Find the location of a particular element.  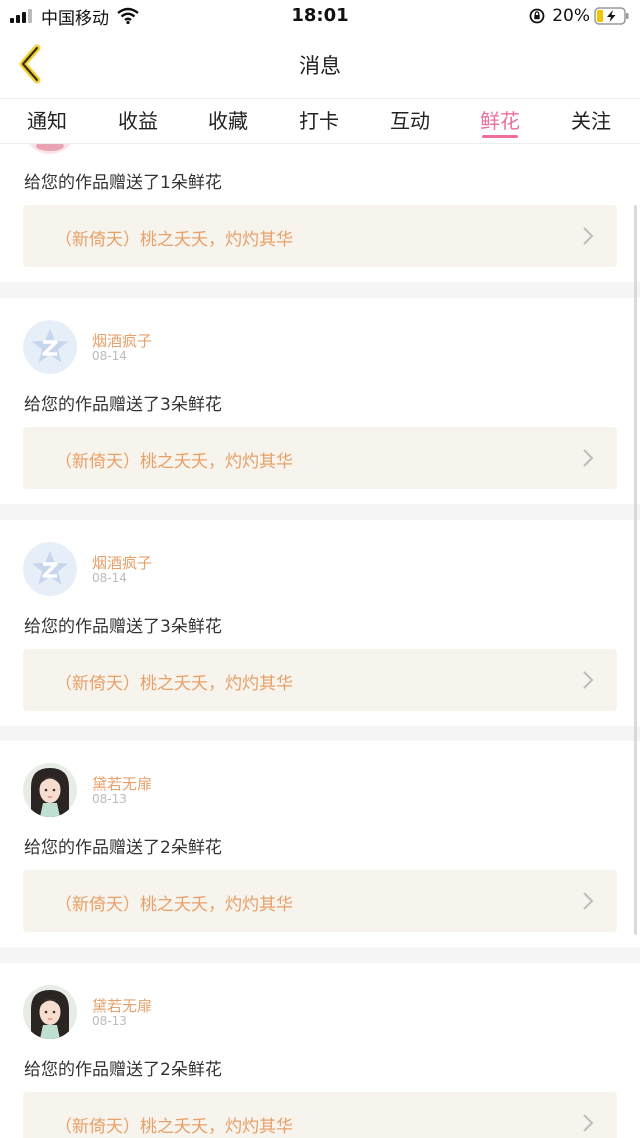

tab-interactions: 互动 is located at coordinates (410, 119).